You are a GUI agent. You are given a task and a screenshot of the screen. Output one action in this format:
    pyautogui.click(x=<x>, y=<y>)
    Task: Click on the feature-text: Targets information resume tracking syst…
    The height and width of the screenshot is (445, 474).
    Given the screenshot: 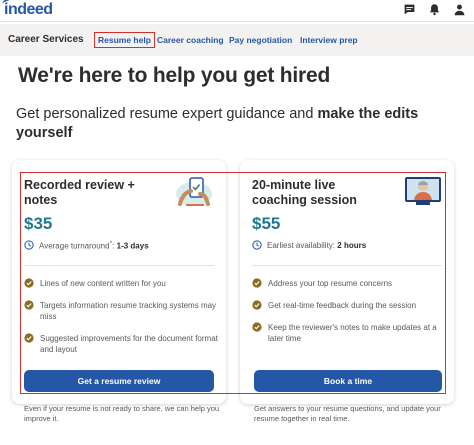 What is the action you would take?
    pyautogui.click(x=128, y=311)
    